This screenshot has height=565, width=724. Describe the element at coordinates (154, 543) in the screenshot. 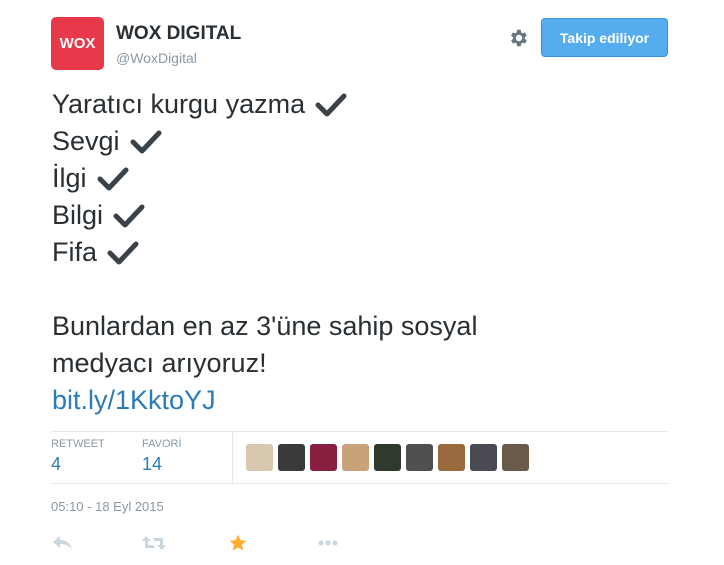

I see `retweet-icon` at that location.